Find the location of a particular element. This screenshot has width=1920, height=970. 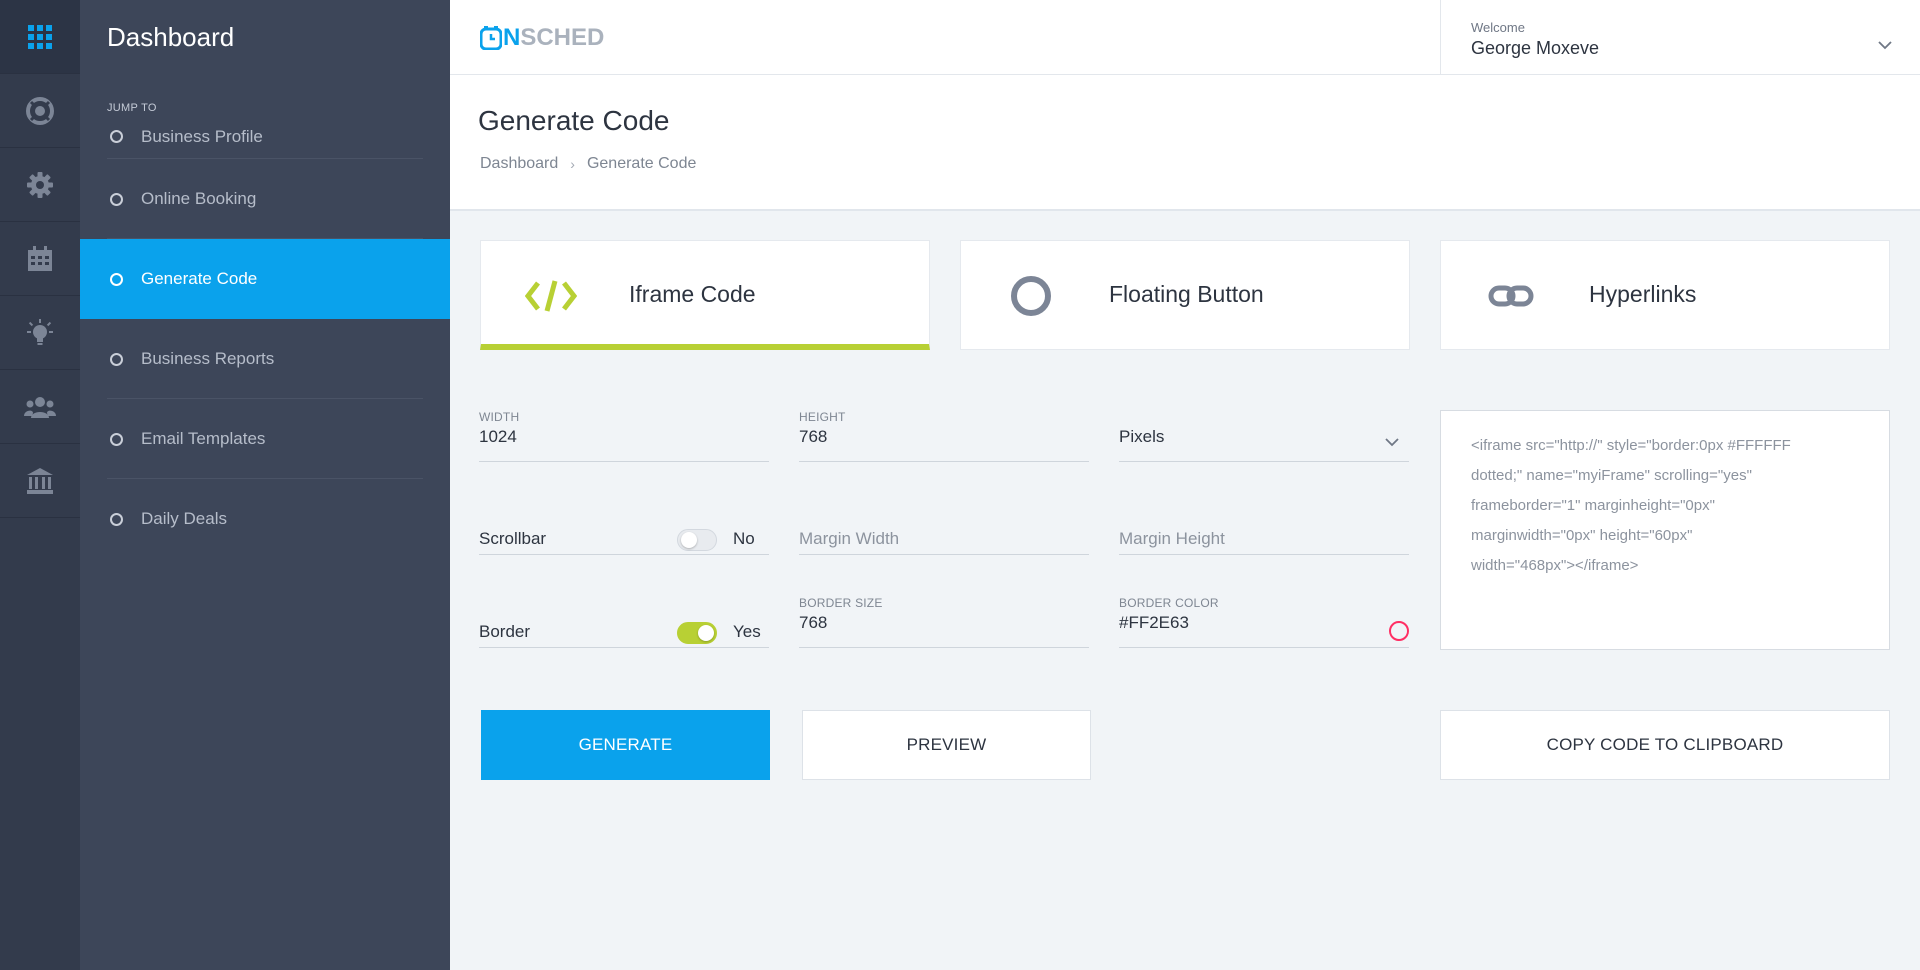

sidebar-item-online-booking: Online Booking is located at coordinates (265, 199).